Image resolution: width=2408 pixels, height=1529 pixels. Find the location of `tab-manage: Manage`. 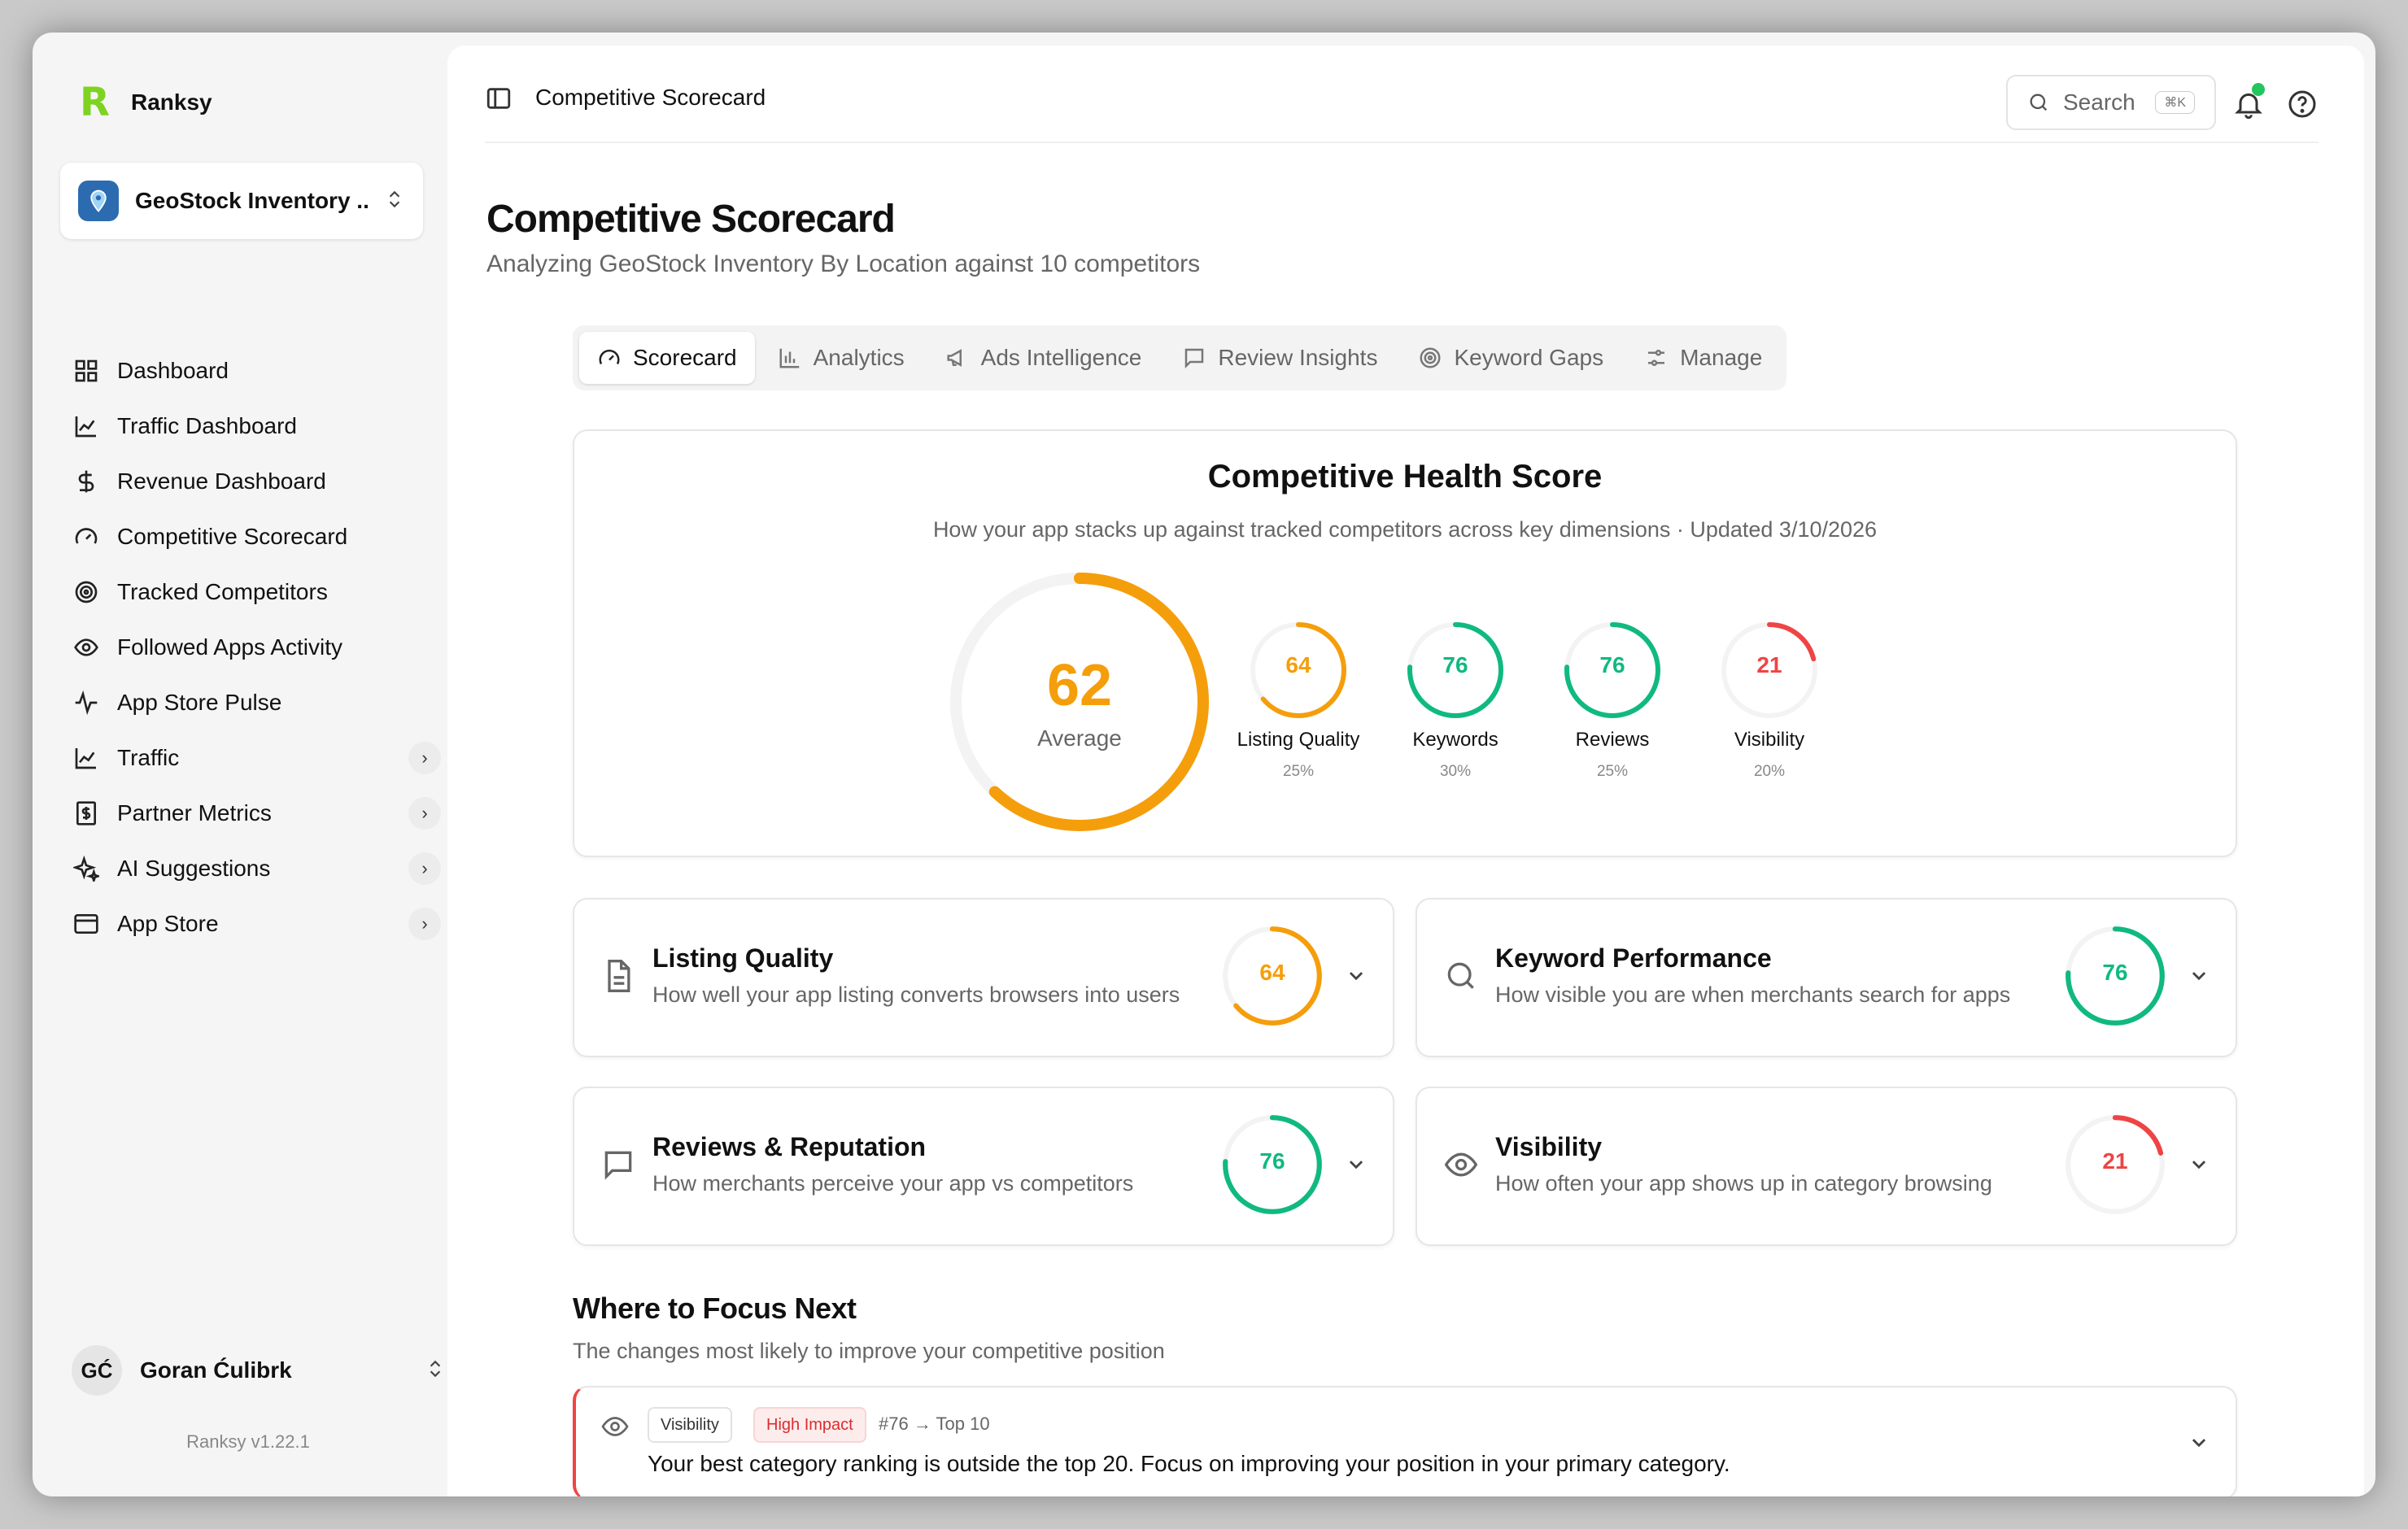

tab-manage: Manage is located at coordinates (1703, 358).